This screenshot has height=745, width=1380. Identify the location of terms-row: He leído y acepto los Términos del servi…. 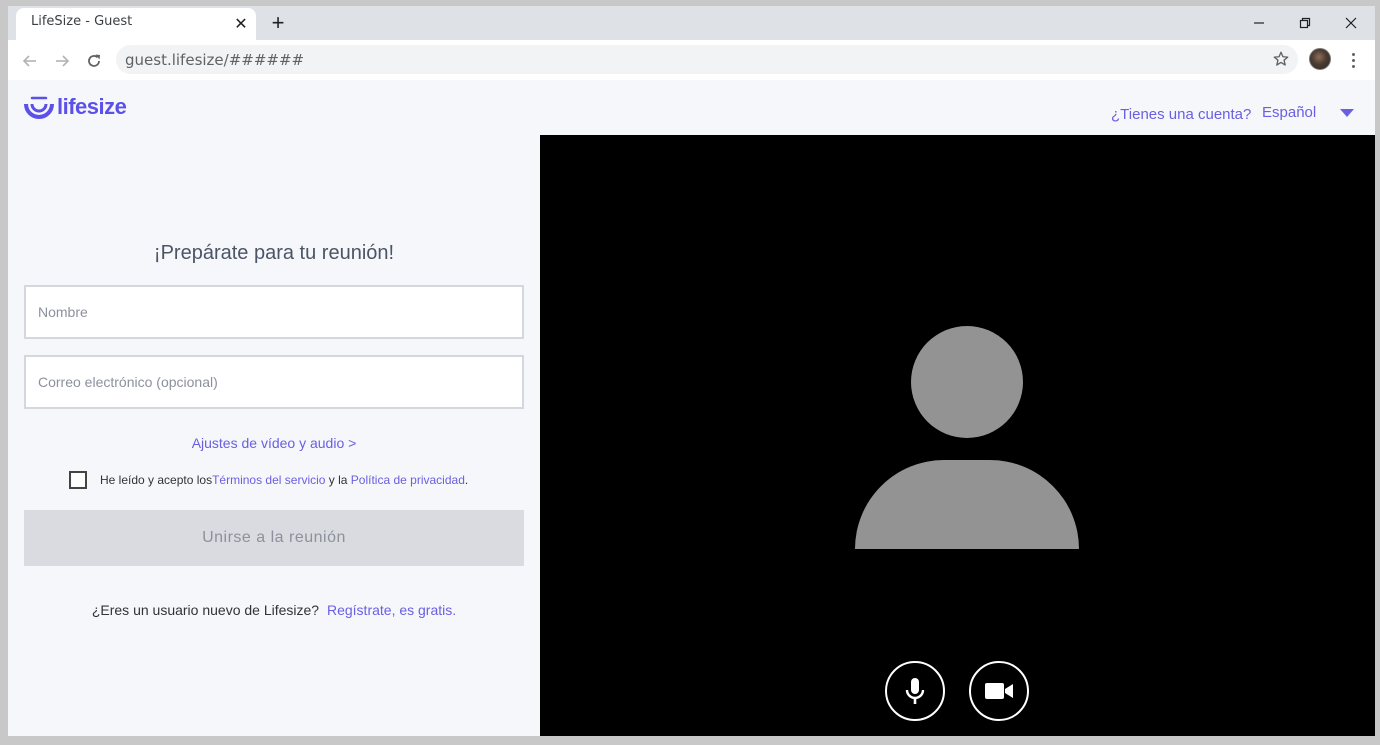
(268, 480).